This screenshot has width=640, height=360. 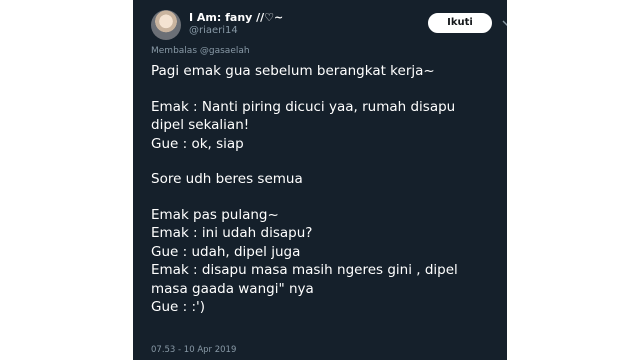 What do you see at coordinates (293, 71) in the screenshot?
I see `tweet-line: Pagi emak gua sebelum berangkat kerja~` at bounding box center [293, 71].